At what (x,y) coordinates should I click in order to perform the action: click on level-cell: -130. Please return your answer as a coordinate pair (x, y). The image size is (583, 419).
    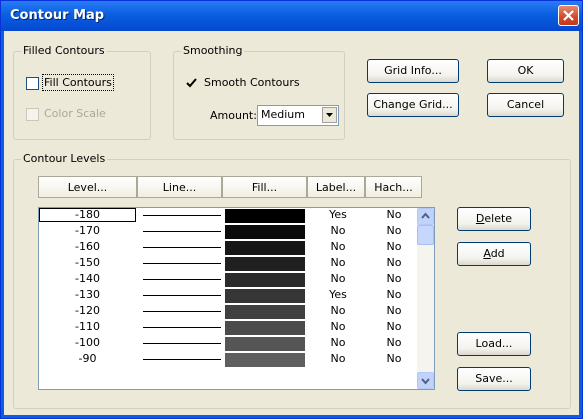
    Looking at the image, I should click on (87, 295).